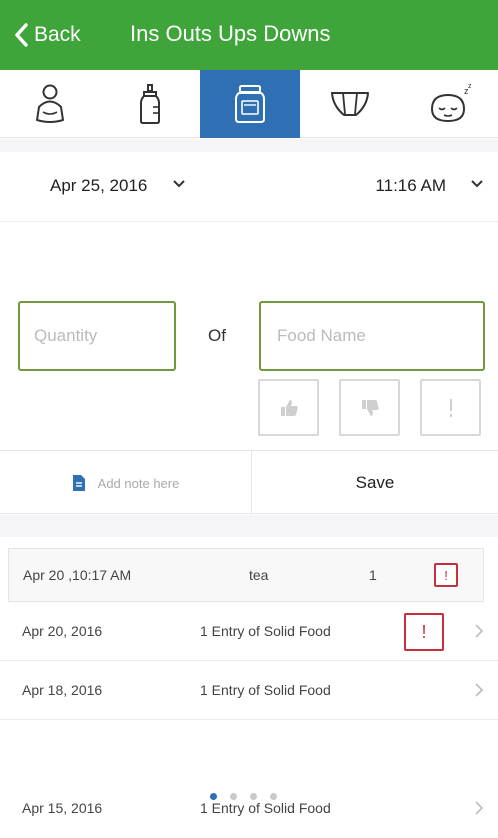 This screenshot has width=498, height=838. Describe the element at coordinates (217, 335) in the screenshot. I see `of-label: Of` at that location.